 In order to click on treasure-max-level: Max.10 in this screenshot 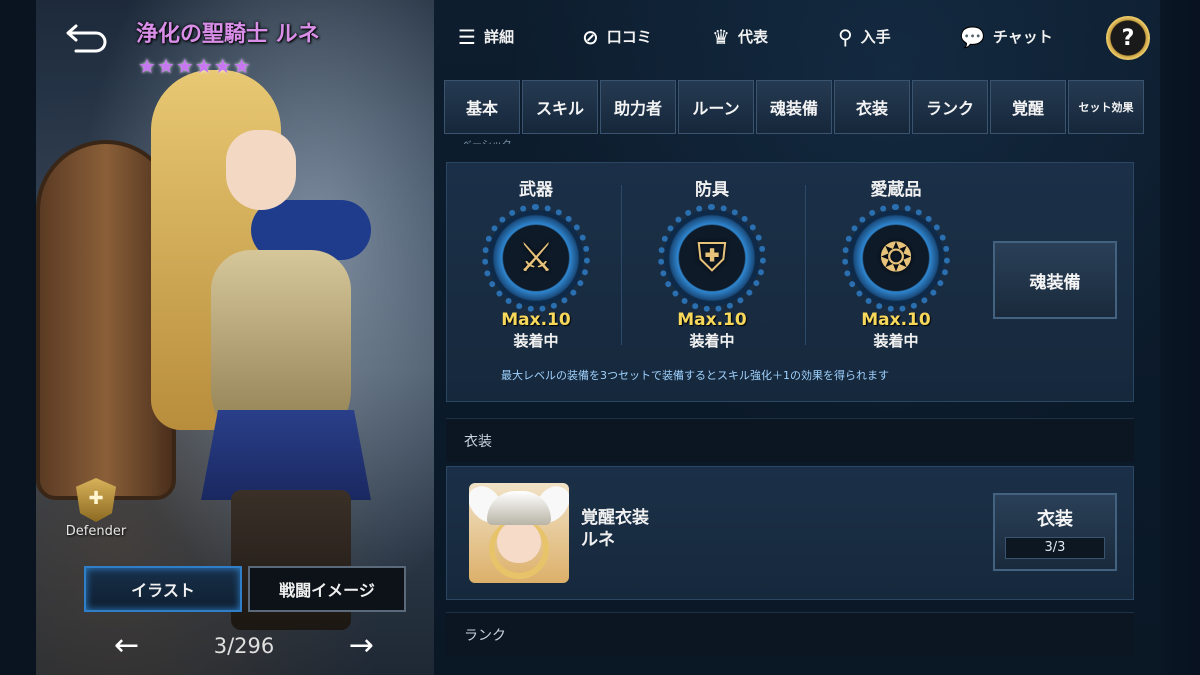, I will do `click(896, 320)`.